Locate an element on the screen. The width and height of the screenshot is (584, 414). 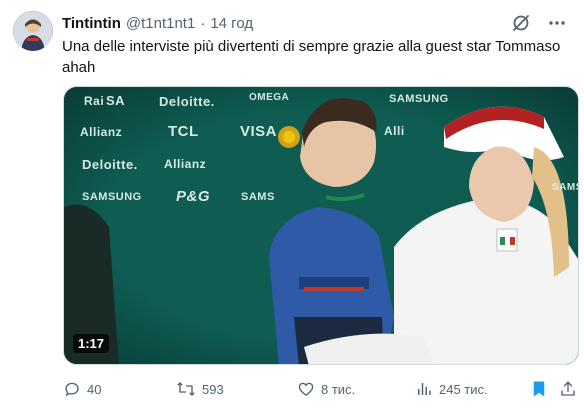
share-icon is located at coordinates (568, 388).